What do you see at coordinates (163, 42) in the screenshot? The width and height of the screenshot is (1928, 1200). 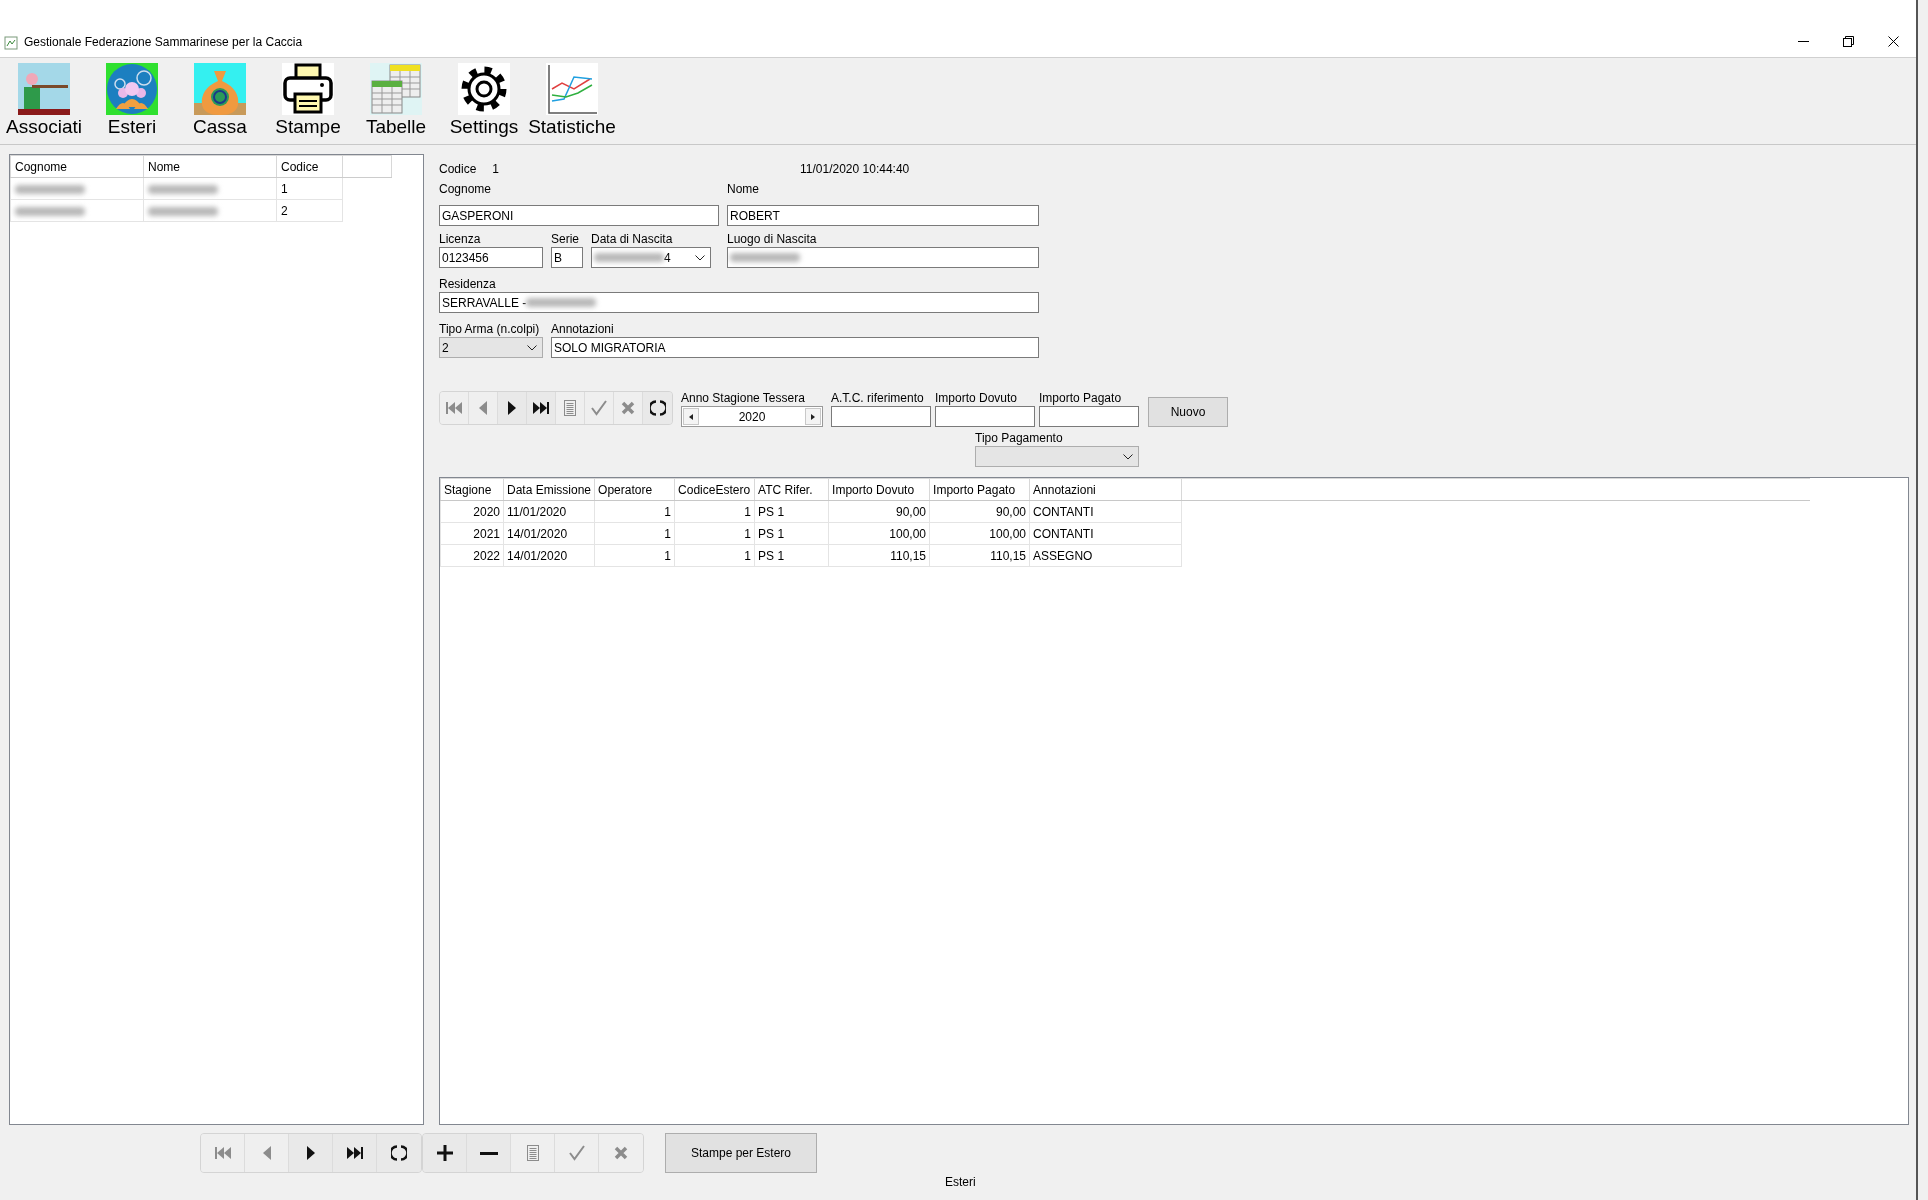 I see `window-title: Gestionale Federazione Sammarinese per la Caccia` at bounding box center [163, 42].